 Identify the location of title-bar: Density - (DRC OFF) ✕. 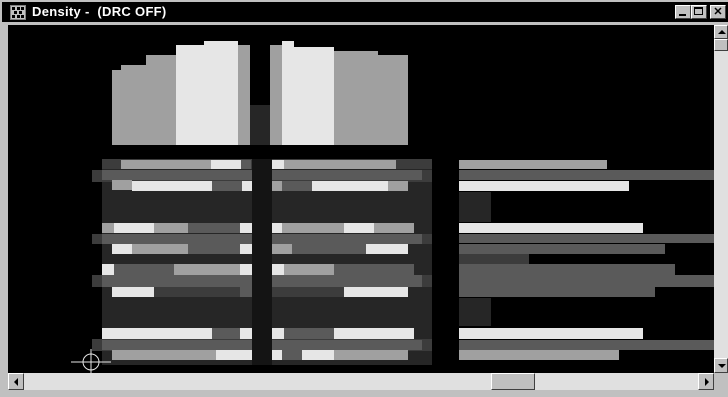
(365, 12).